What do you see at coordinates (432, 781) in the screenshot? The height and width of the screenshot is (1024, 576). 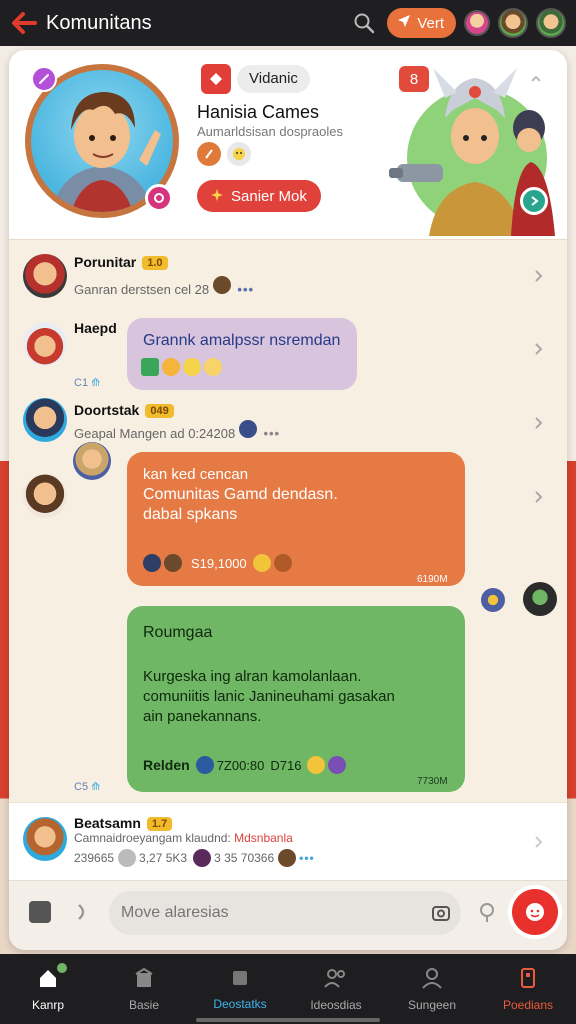 I see `message-time: 7730M` at bounding box center [432, 781].